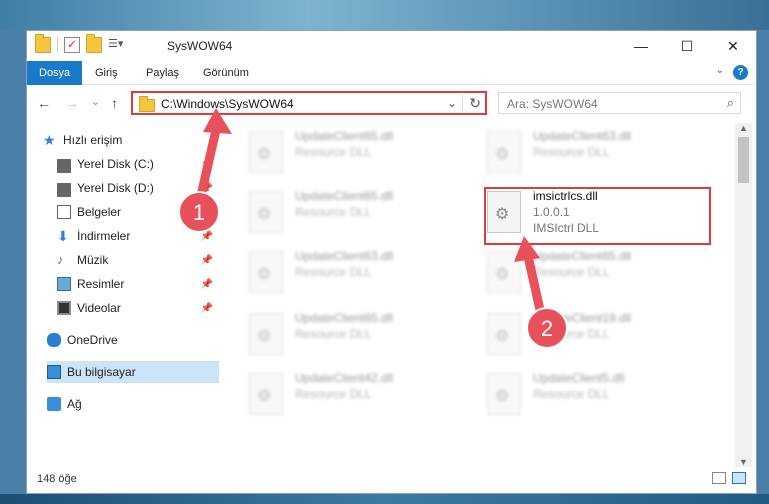  What do you see at coordinates (729, 478) in the screenshot?
I see `view-switcher` at bounding box center [729, 478].